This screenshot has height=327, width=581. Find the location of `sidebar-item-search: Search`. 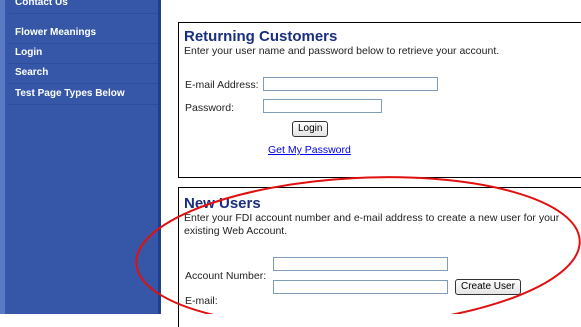

sidebar-item-search: Search is located at coordinates (83, 73).